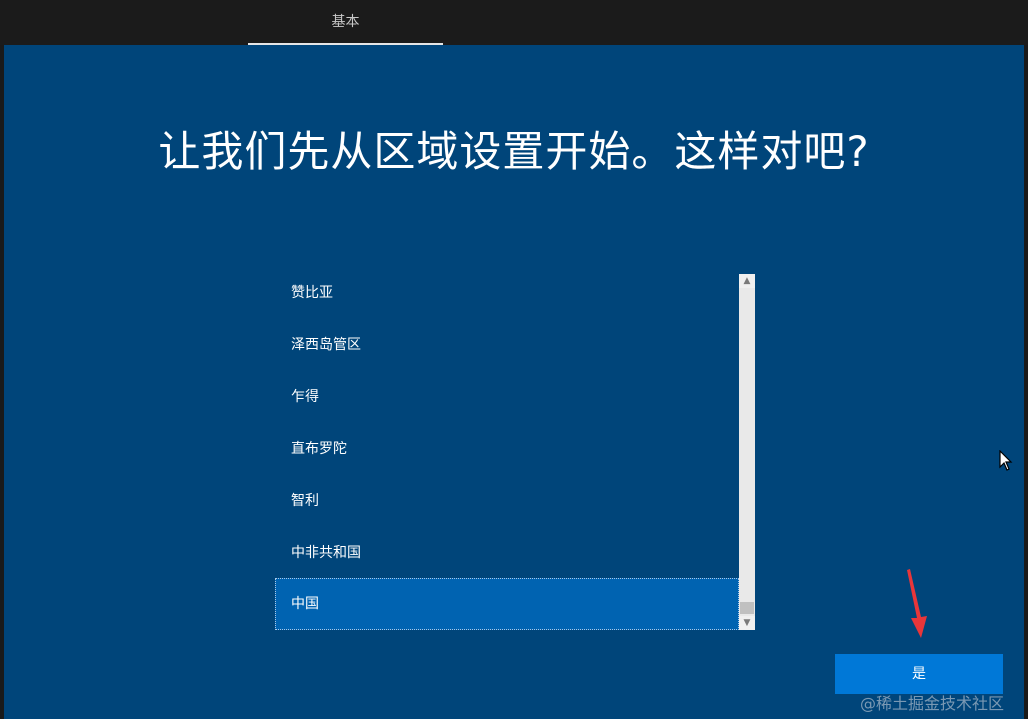  What do you see at coordinates (507, 604) in the screenshot?
I see `list-item-selected: 中国` at bounding box center [507, 604].